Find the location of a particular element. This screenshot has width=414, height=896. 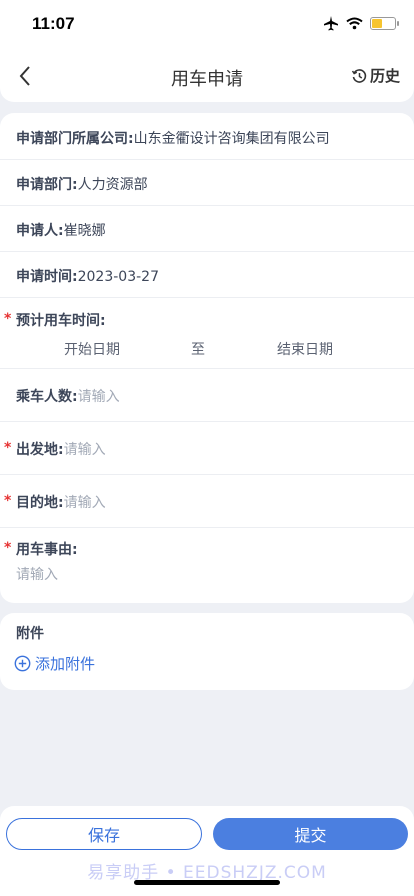

destination-row: * 目的地:请输入 is located at coordinates (207, 501).